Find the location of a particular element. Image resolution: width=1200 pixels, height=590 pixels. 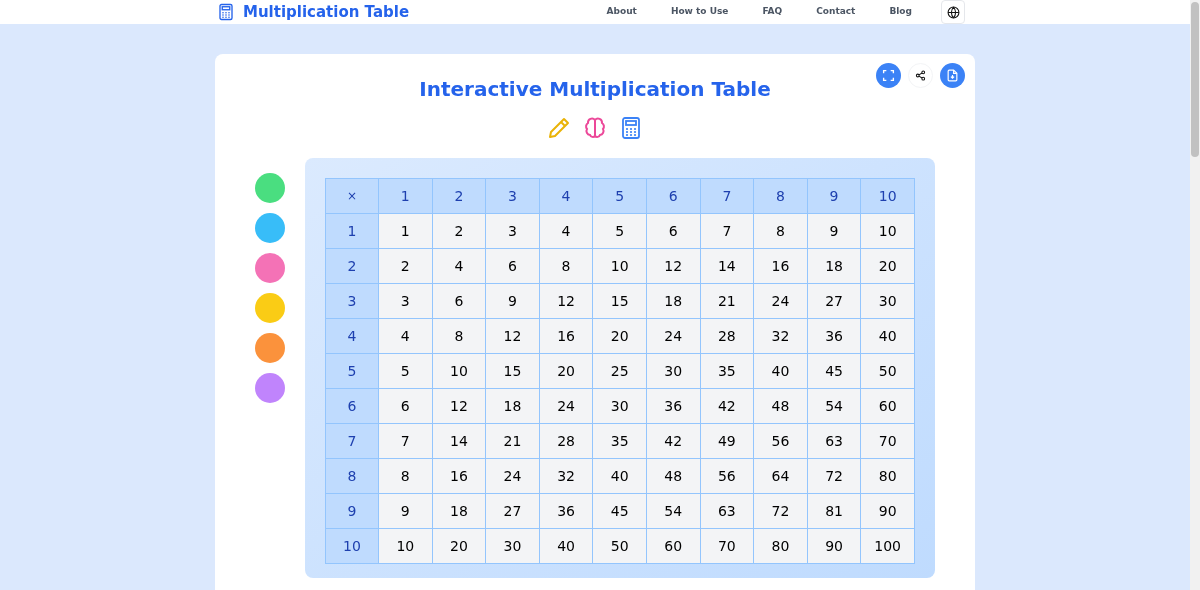

table-cell: 81 is located at coordinates (834, 511).